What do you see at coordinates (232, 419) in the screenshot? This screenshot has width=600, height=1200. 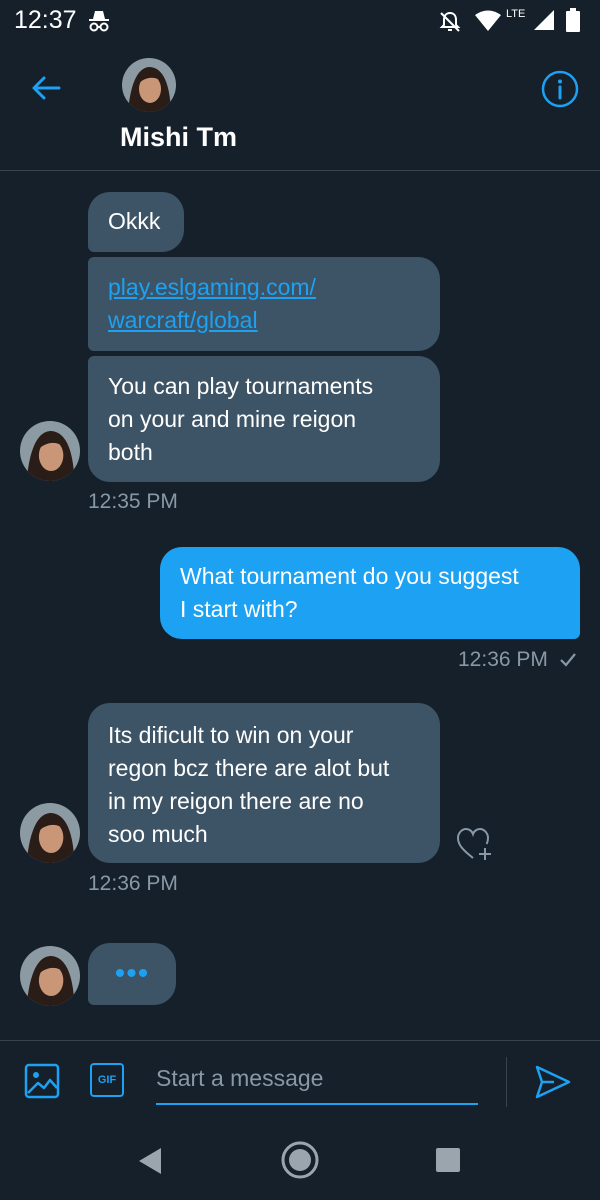 I see `message-text-line: on your and mine reigon` at bounding box center [232, 419].